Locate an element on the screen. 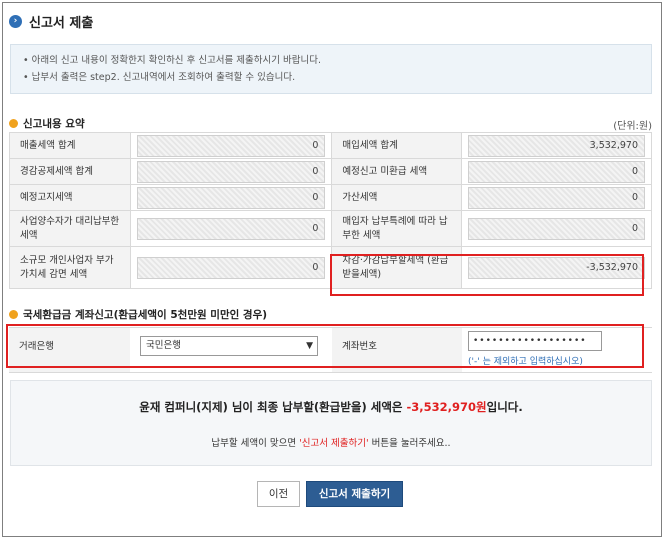 This screenshot has width=666, height=541. row-label: 경감공제세액 합계 is located at coordinates (70, 171).